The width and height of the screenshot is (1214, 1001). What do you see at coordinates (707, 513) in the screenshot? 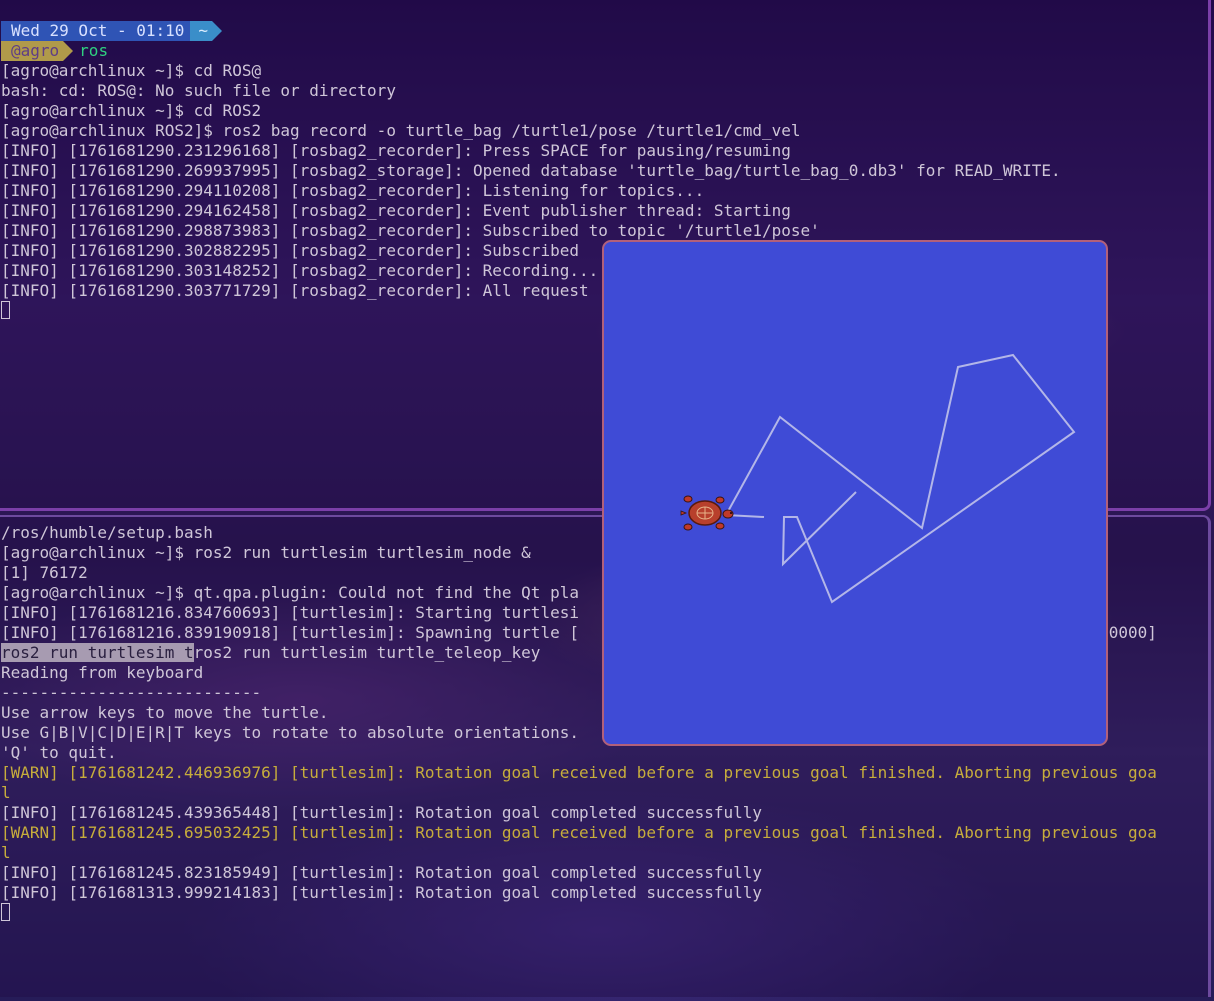
I see `turtle-icon` at bounding box center [707, 513].